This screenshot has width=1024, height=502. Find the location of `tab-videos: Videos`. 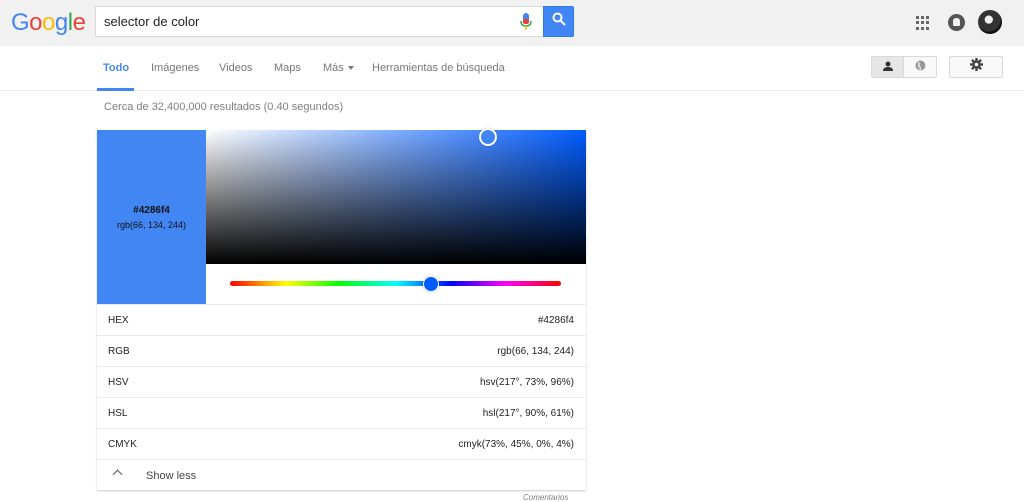

tab-videos: Videos is located at coordinates (235, 68).